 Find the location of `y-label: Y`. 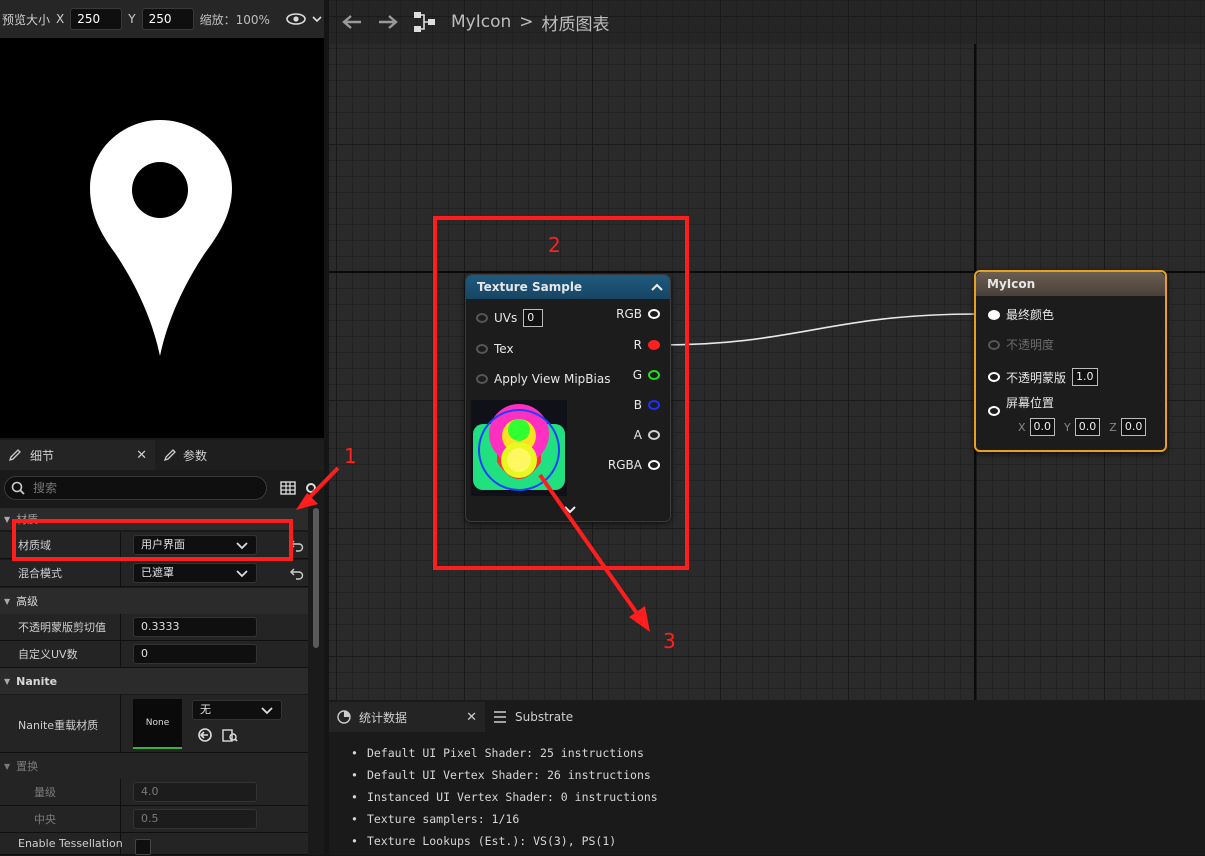

y-label: Y is located at coordinates (132, 19).